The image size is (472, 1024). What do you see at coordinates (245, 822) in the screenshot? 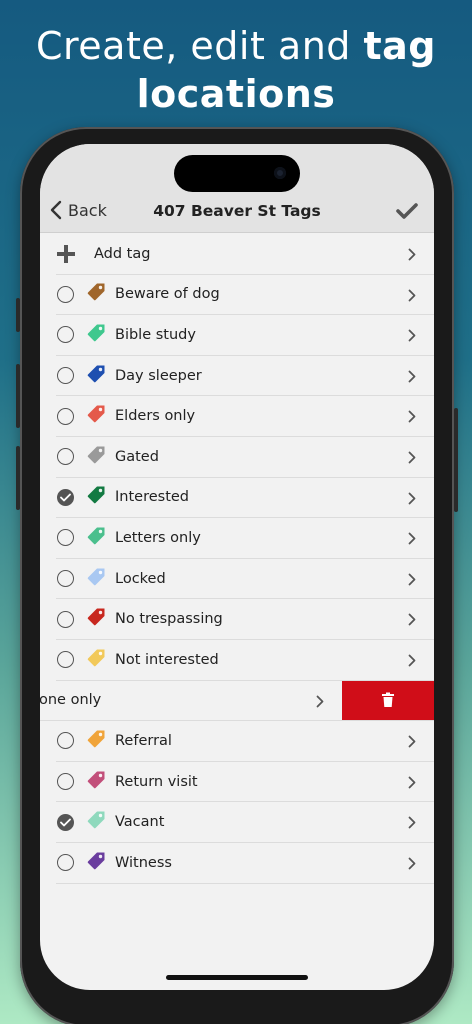
I see `tag-row: Vacant` at bounding box center [245, 822].